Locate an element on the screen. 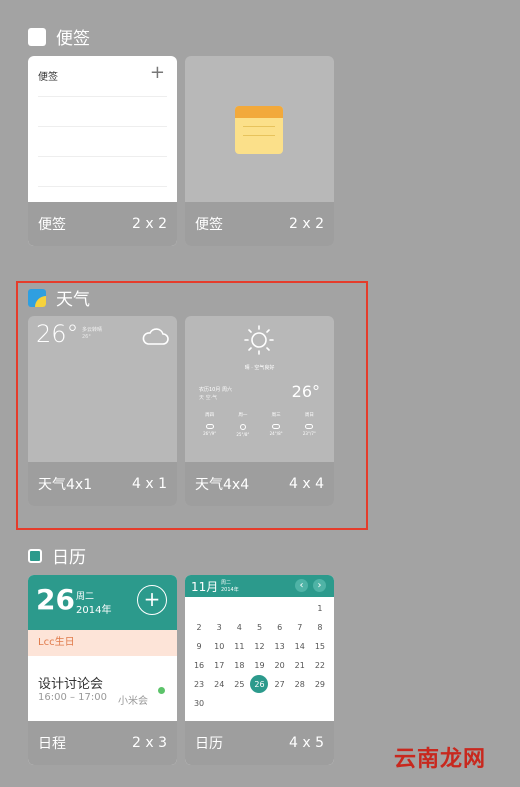 The height and width of the screenshot is (787, 520). weather-4x1-footer: 天气4x1 4 x 1 is located at coordinates (102, 484).